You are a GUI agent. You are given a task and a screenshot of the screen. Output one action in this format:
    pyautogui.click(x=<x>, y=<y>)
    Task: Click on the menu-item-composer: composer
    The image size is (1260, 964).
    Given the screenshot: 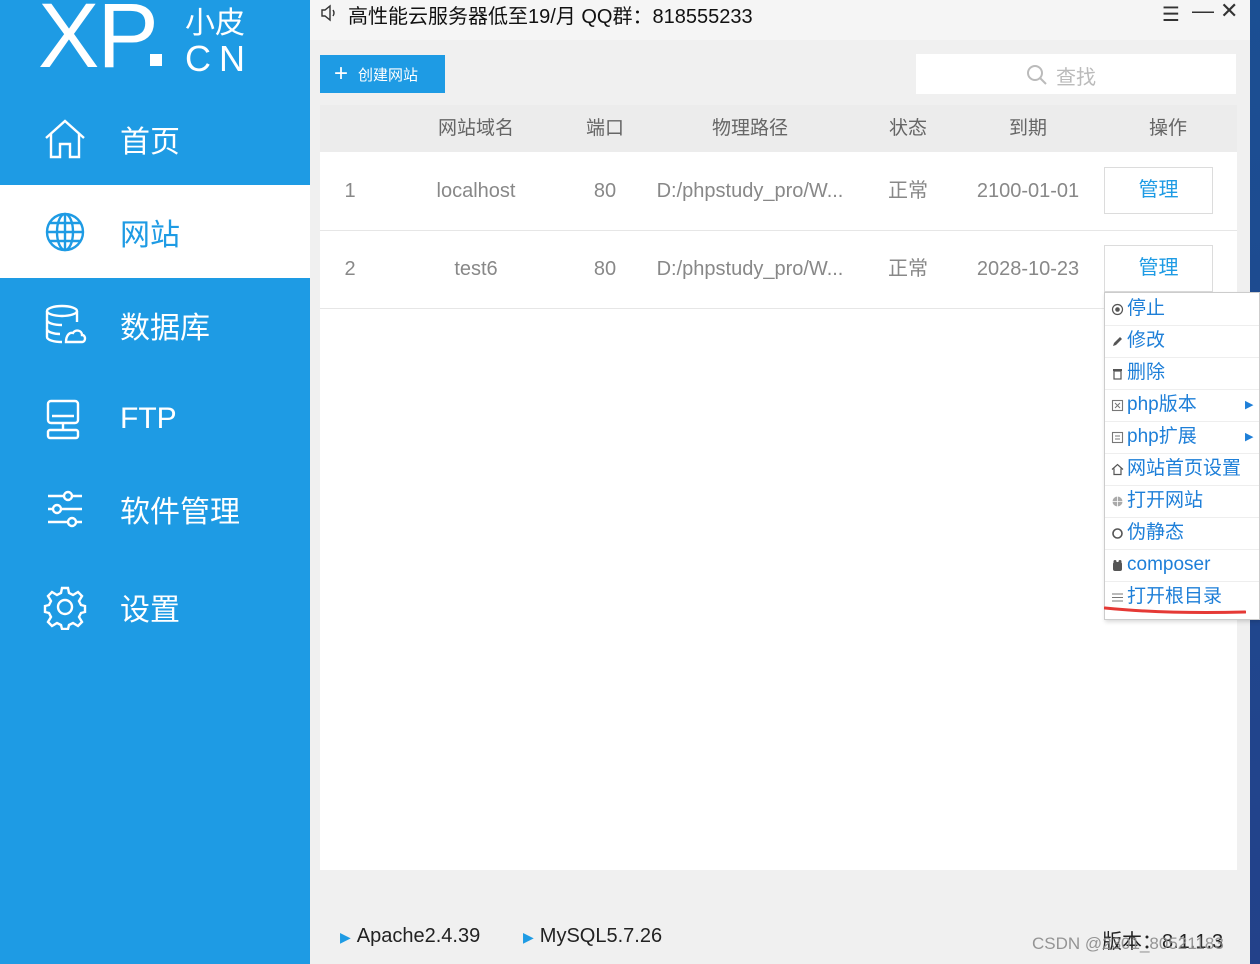 What is the action you would take?
    pyautogui.click(x=1182, y=565)
    